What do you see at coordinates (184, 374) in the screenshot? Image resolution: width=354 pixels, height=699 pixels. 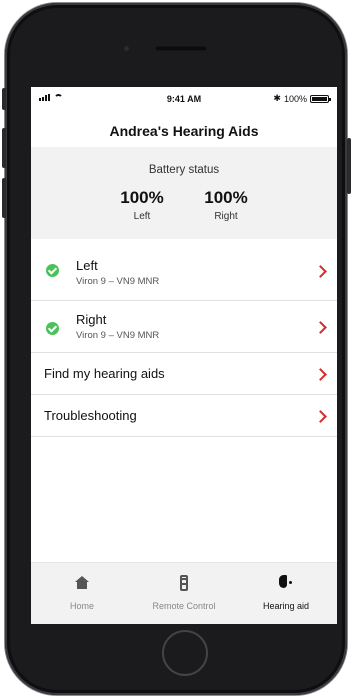 I see `find-hearing-aids-row: Find my hearing aids` at bounding box center [184, 374].